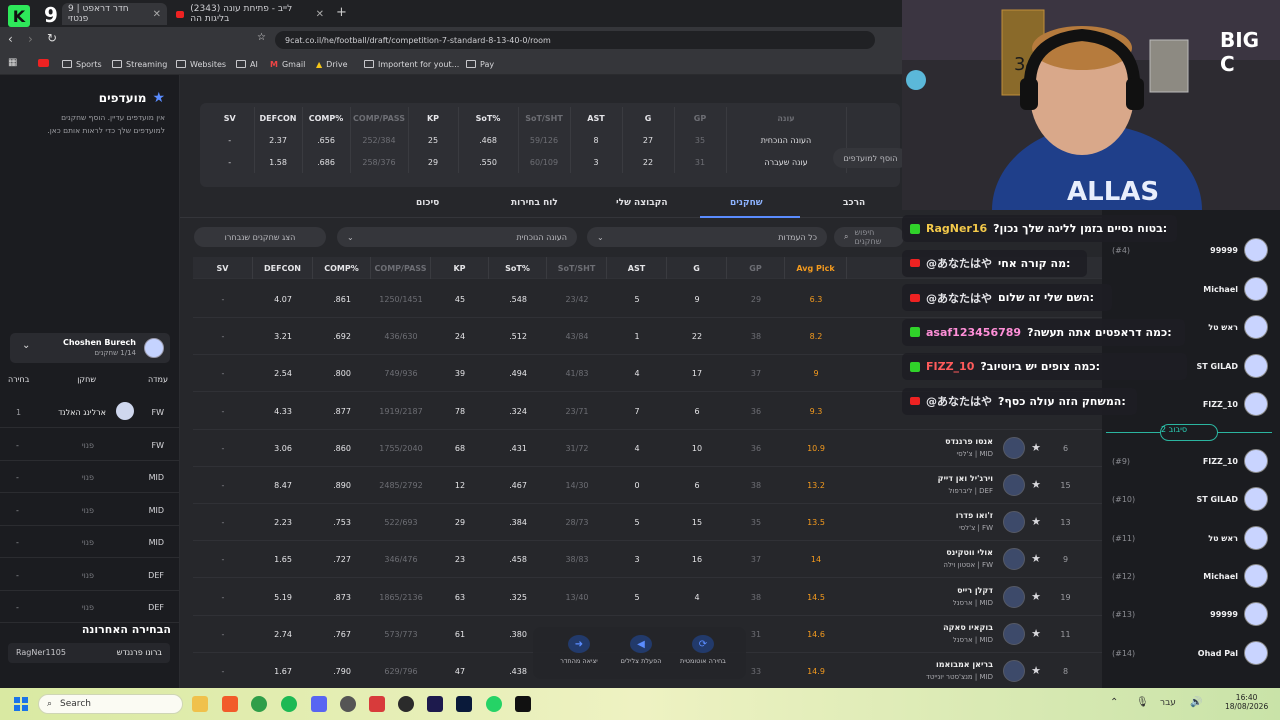  I want to click on draft-order-row: ST GILAD, so click(1191, 367).